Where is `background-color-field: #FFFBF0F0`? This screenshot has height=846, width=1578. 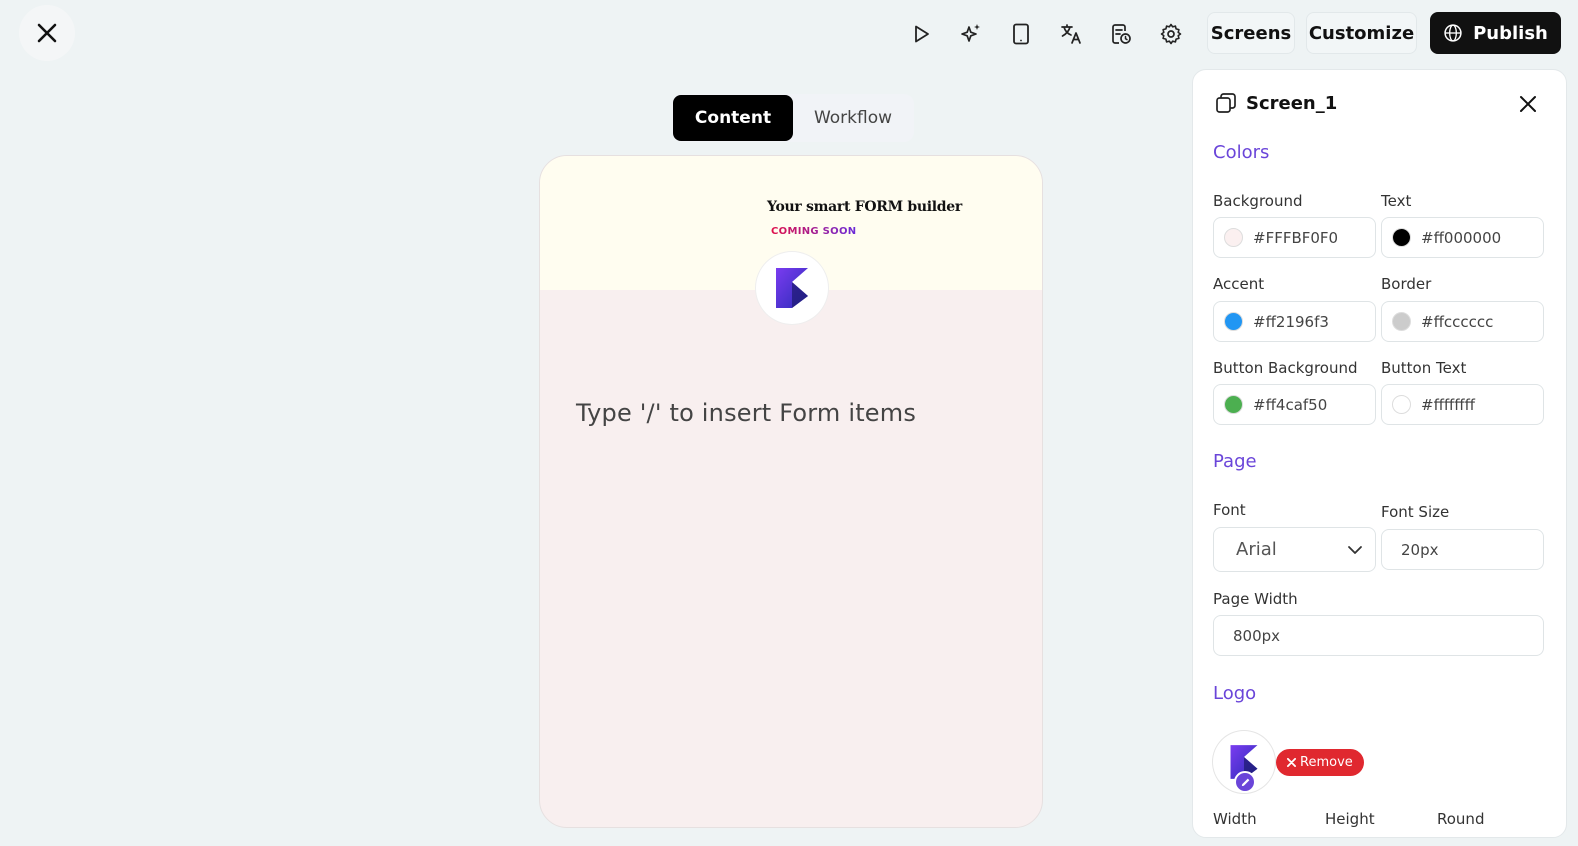 background-color-field: #FFFBF0F0 is located at coordinates (1294, 237).